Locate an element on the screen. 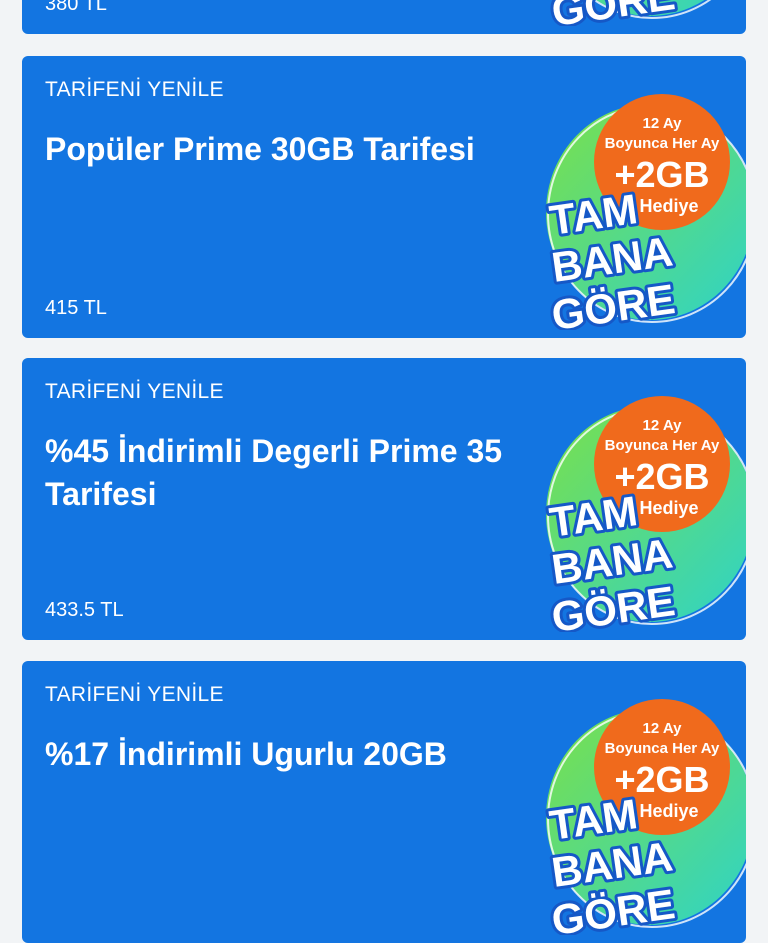 The width and height of the screenshot is (768, 943). tariff-price: 380 TL is located at coordinates (76, 7).